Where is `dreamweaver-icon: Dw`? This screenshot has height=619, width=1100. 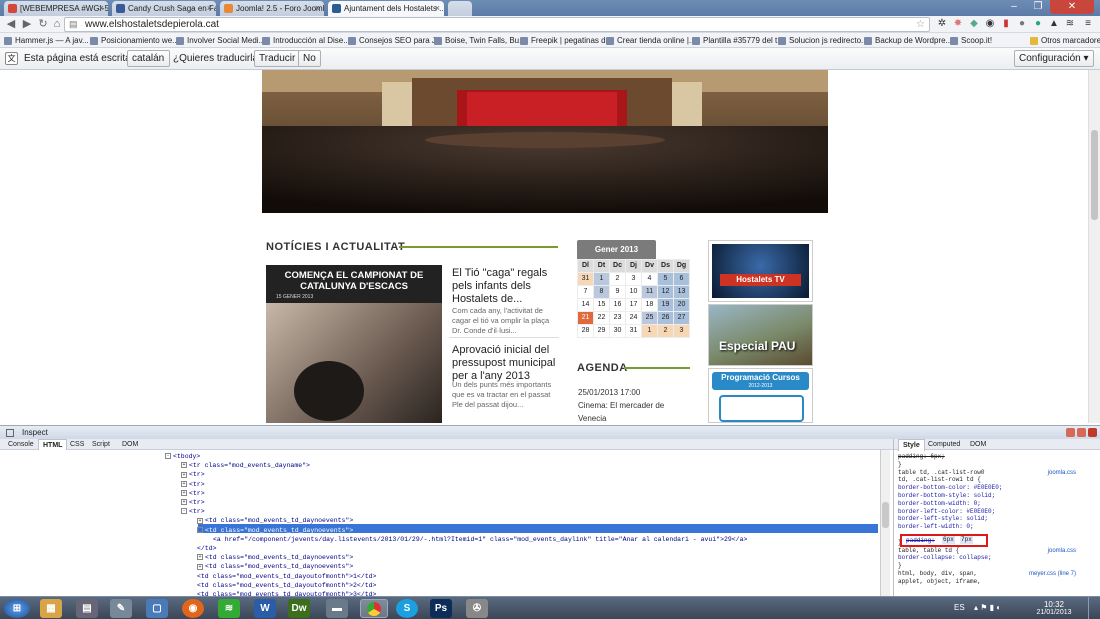
dreamweaver-icon: Dw is located at coordinates (299, 608).